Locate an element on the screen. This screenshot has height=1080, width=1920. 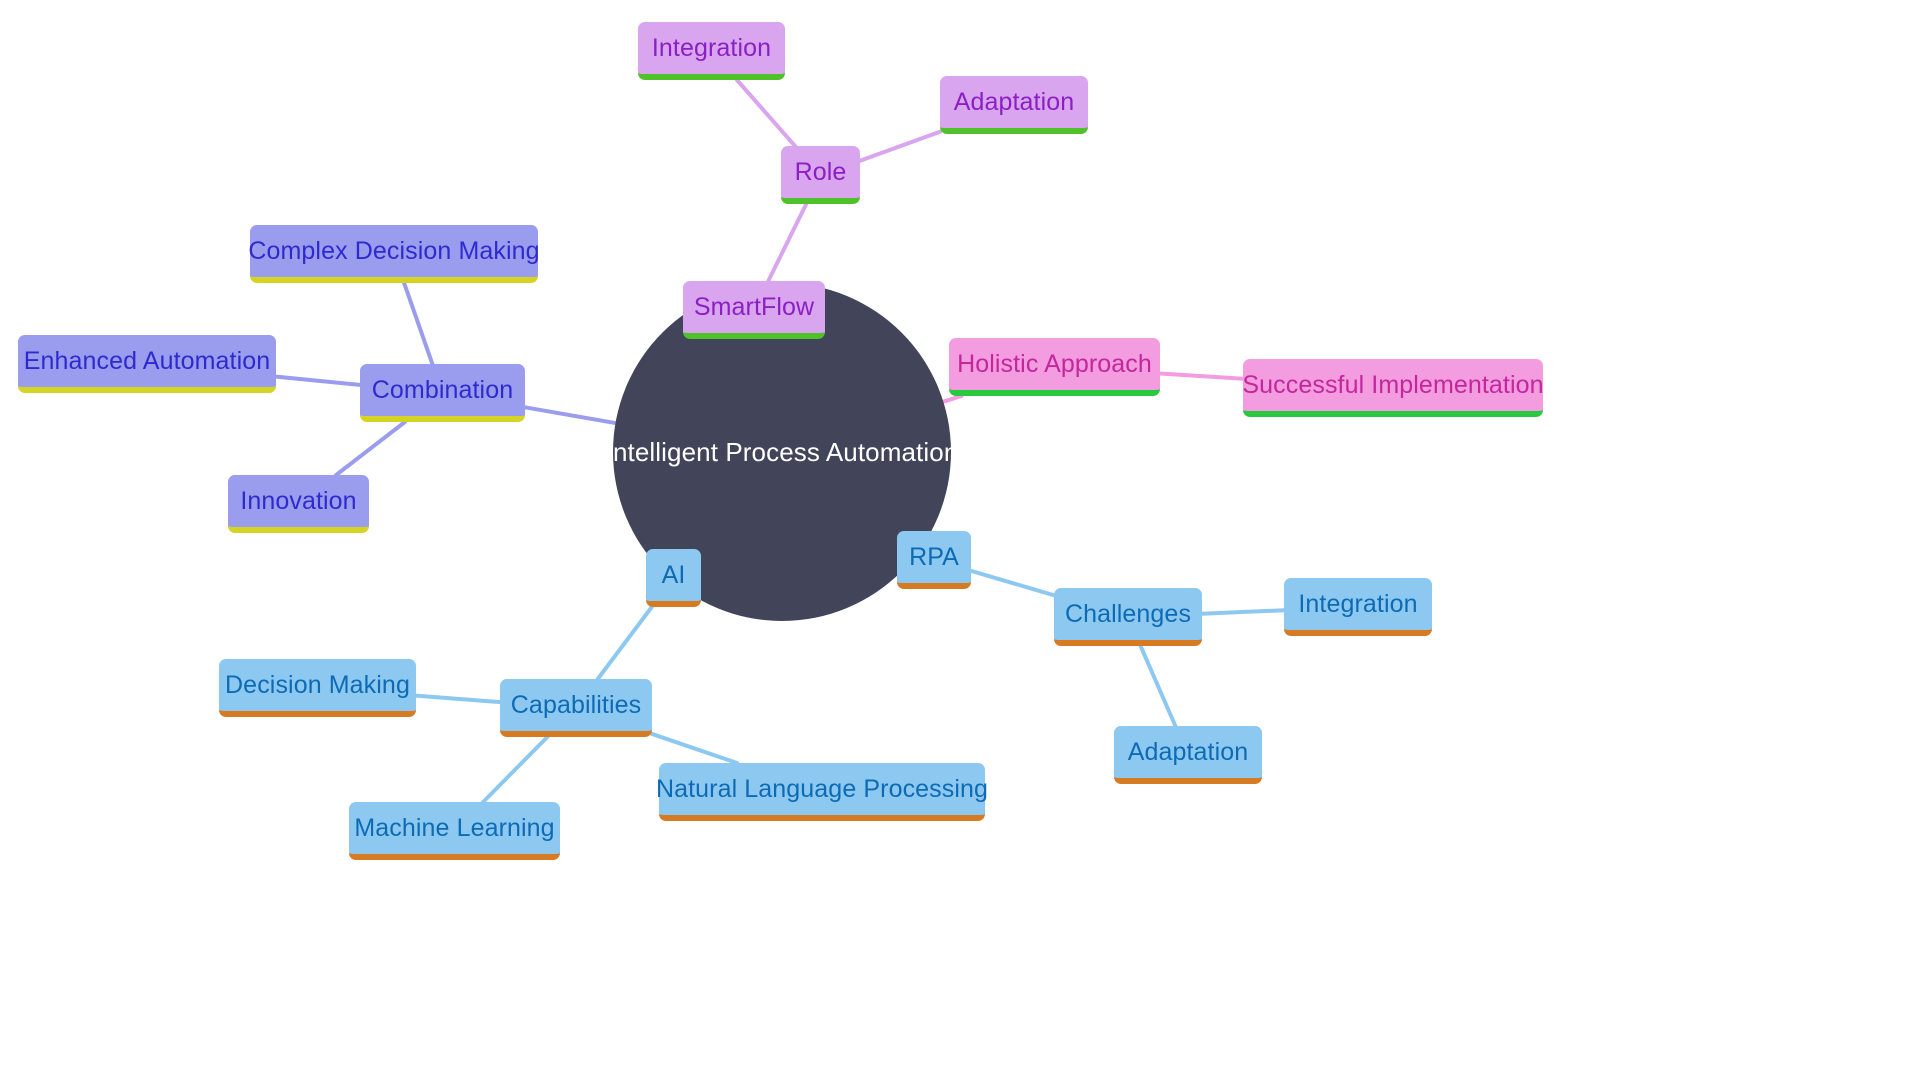
node-smartflow: SmartFlow is located at coordinates (754, 310).